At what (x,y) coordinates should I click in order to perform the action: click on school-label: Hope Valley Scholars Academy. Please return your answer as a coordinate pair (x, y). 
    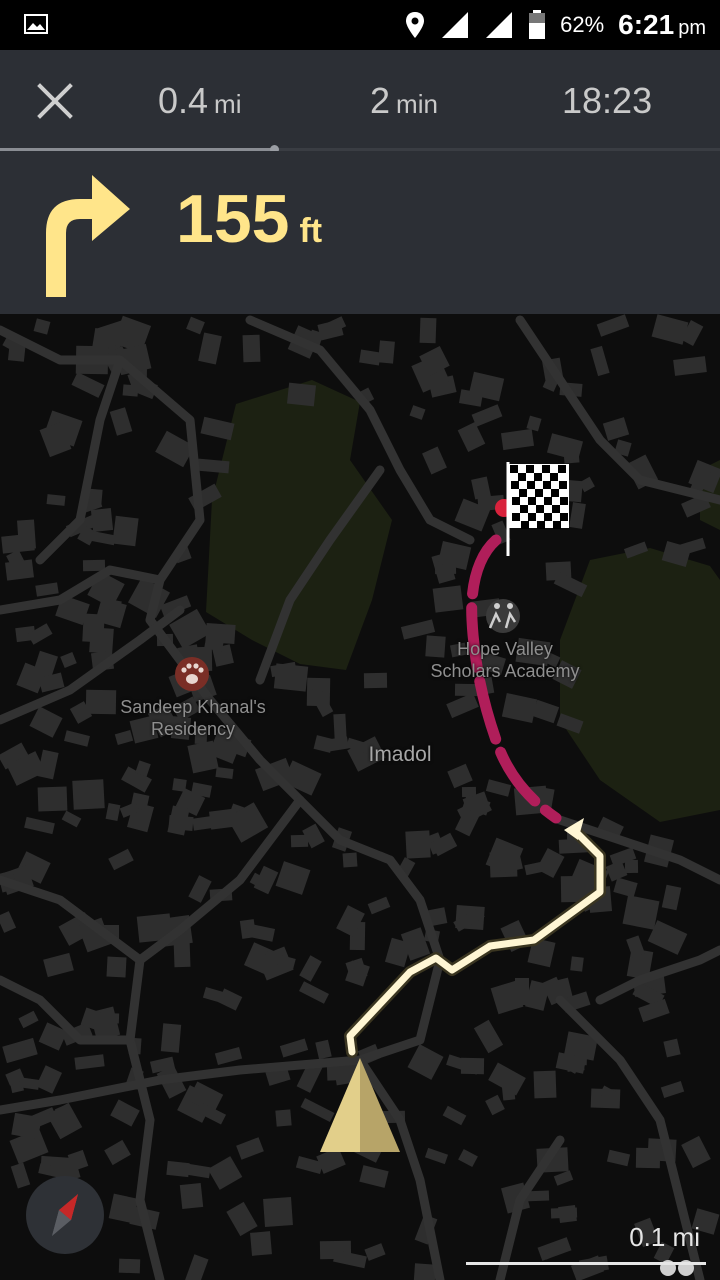
    Looking at the image, I should click on (505, 660).